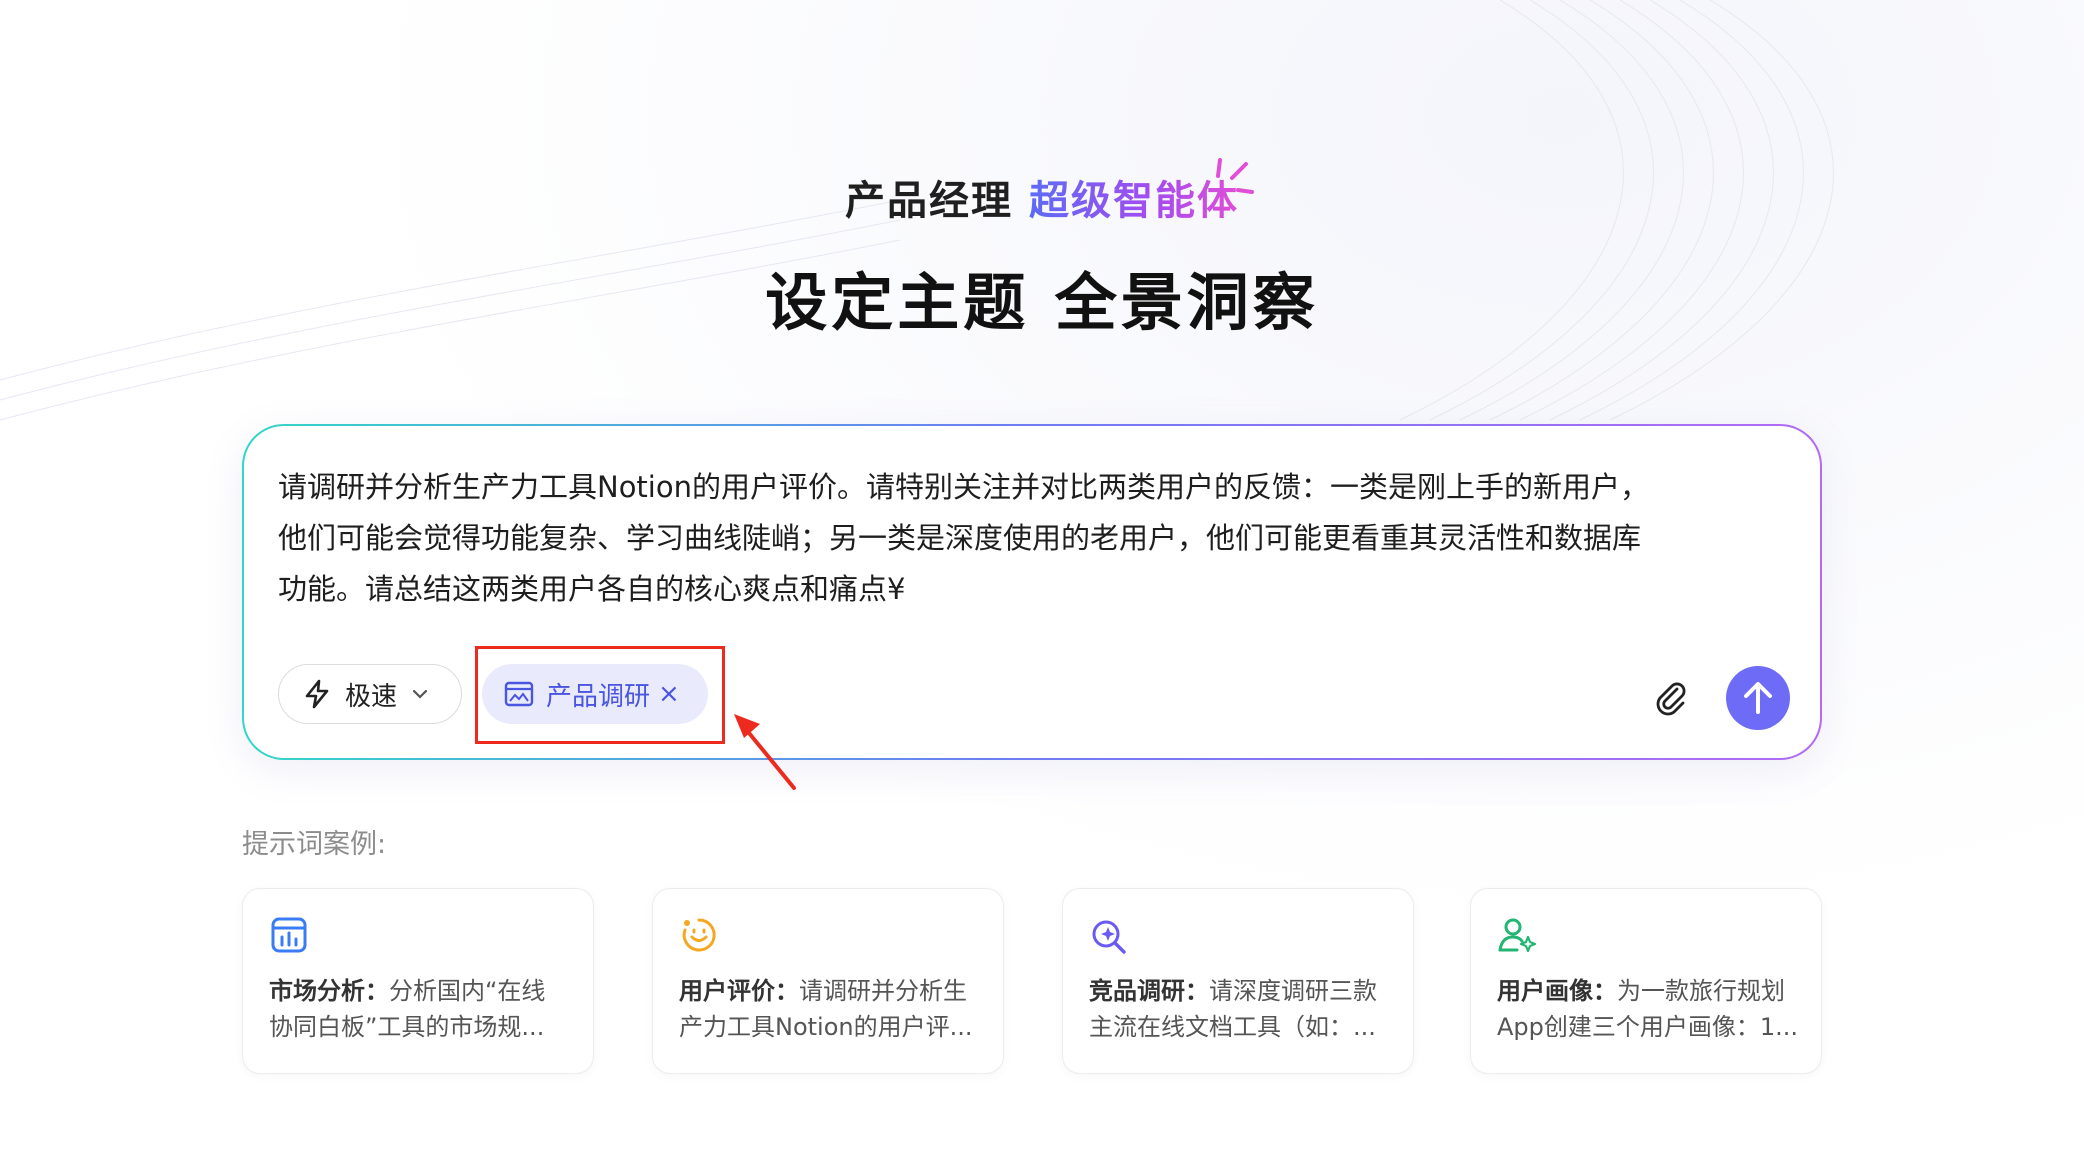  Describe the element at coordinates (1109, 937) in the screenshot. I see `search-sparkle-icon` at that location.